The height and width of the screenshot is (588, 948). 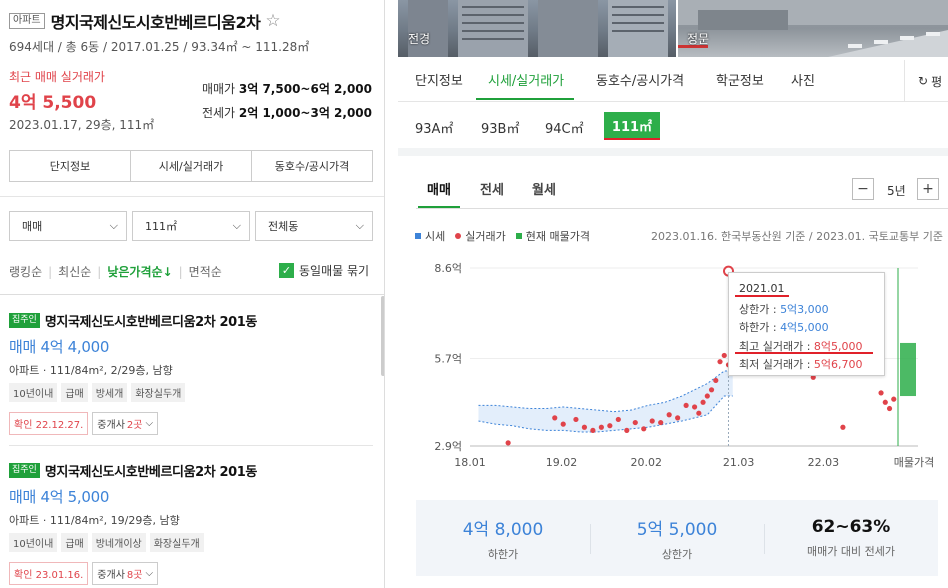 What do you see at coordinates (640, 79) in the screenshot?
I see `tab-unit-public-price: 동호수/공시가격` at bounding box center [640, 79].